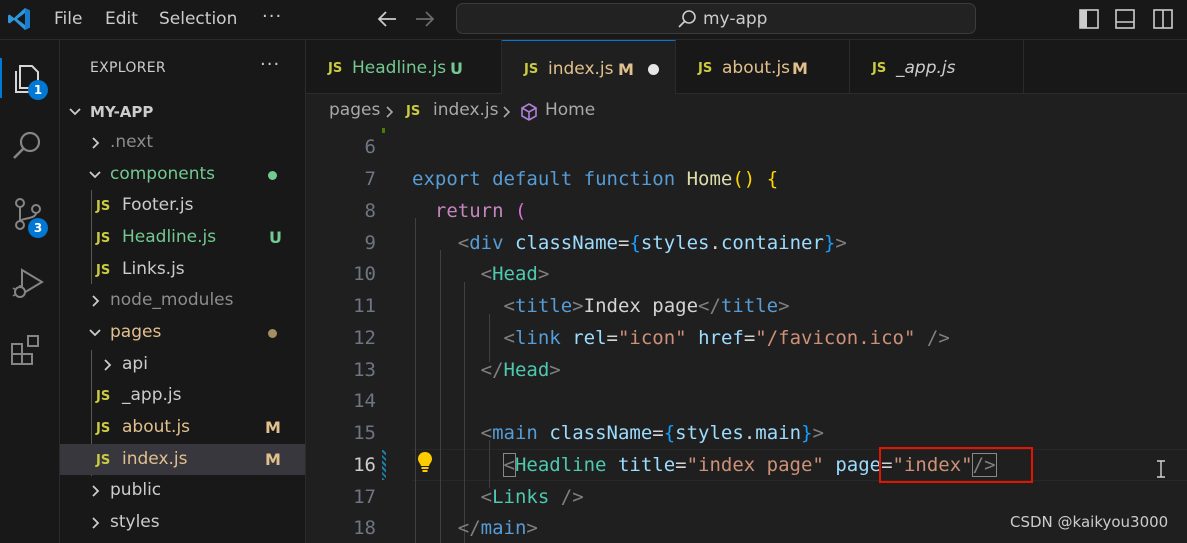 This screenshot has width=1187, height=543. I want to click on menu-file: File, so click(68, 19).